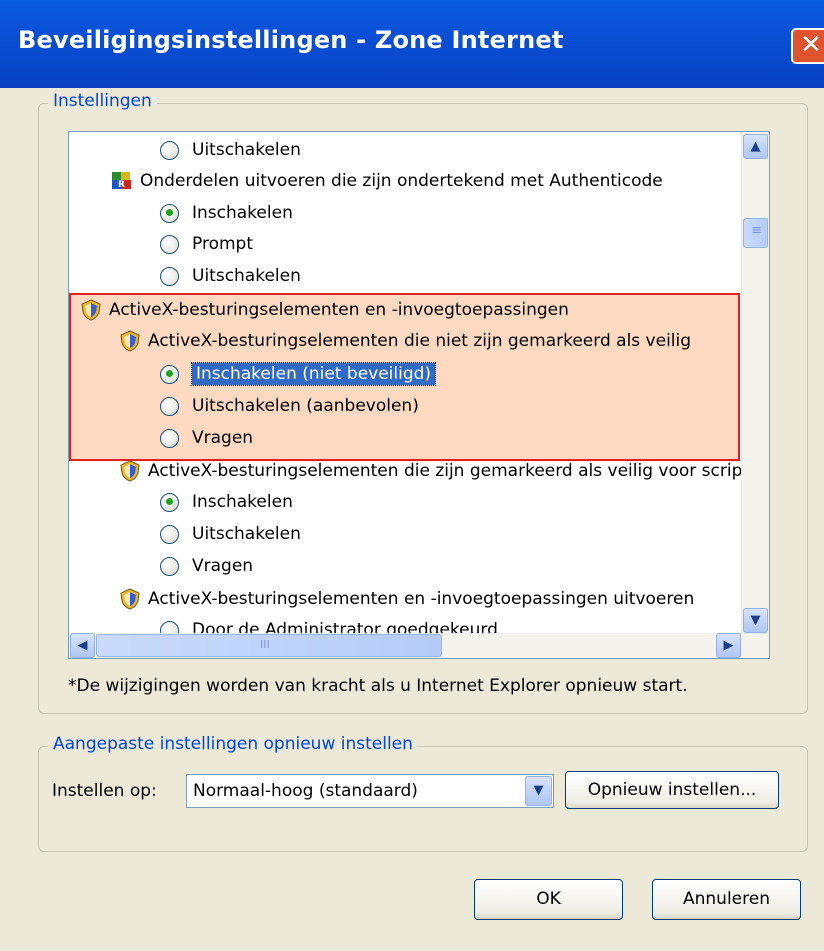  What do you see at coordinates (756, 230) in the screenshot?
I see `scroll-grip-icon: ≡` at bounding box center [756, 230].